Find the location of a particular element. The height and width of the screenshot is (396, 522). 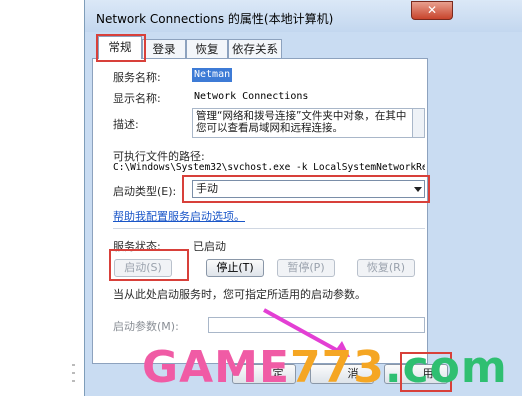

tab-recovery: 恢复 is located at coordinates (207, 48).